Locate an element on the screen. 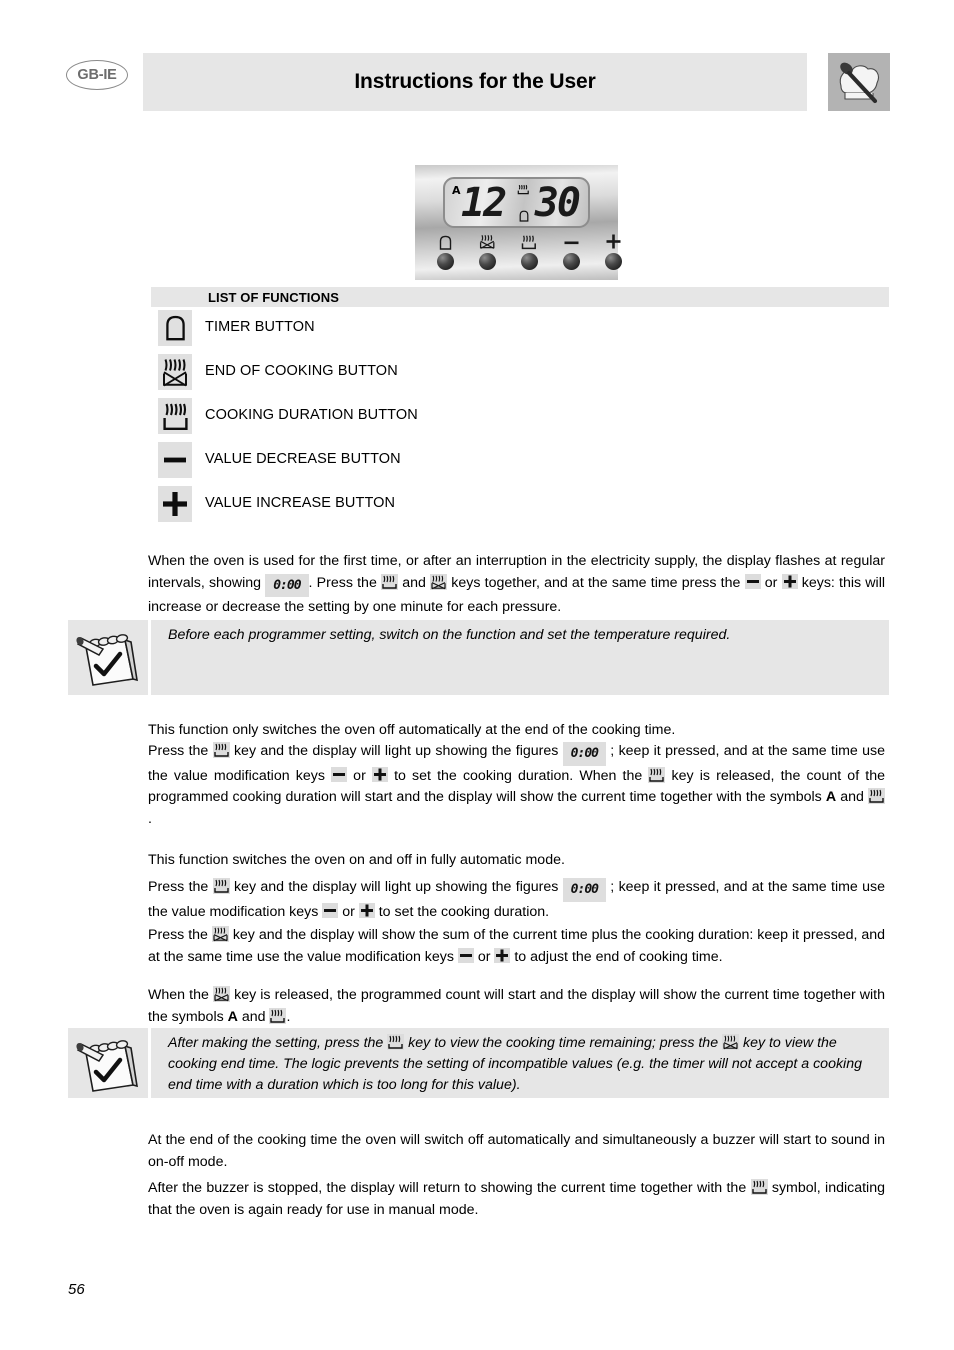  programmer-panel-image: A 12 30 is located at coordinates (518, 222).